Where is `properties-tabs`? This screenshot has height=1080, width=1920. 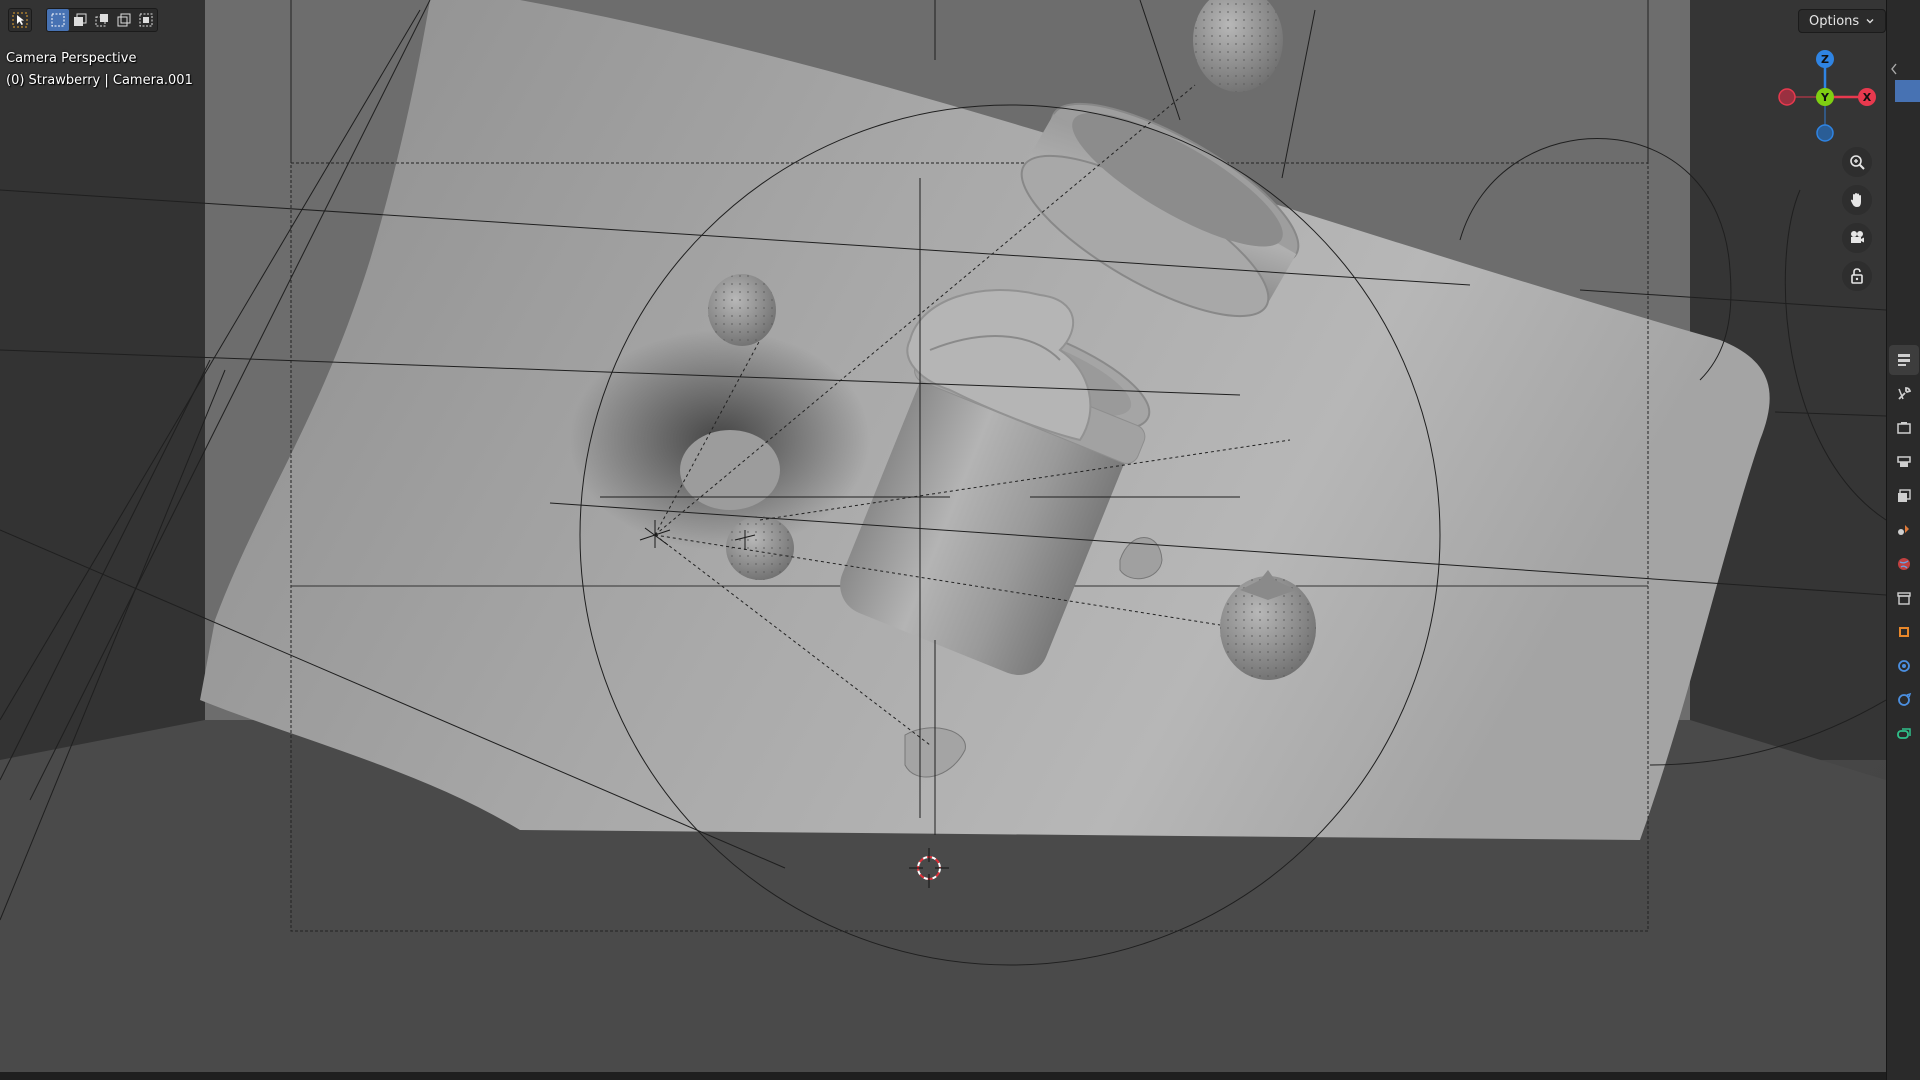 properties-tabs is located at coordinates (1903, 549).